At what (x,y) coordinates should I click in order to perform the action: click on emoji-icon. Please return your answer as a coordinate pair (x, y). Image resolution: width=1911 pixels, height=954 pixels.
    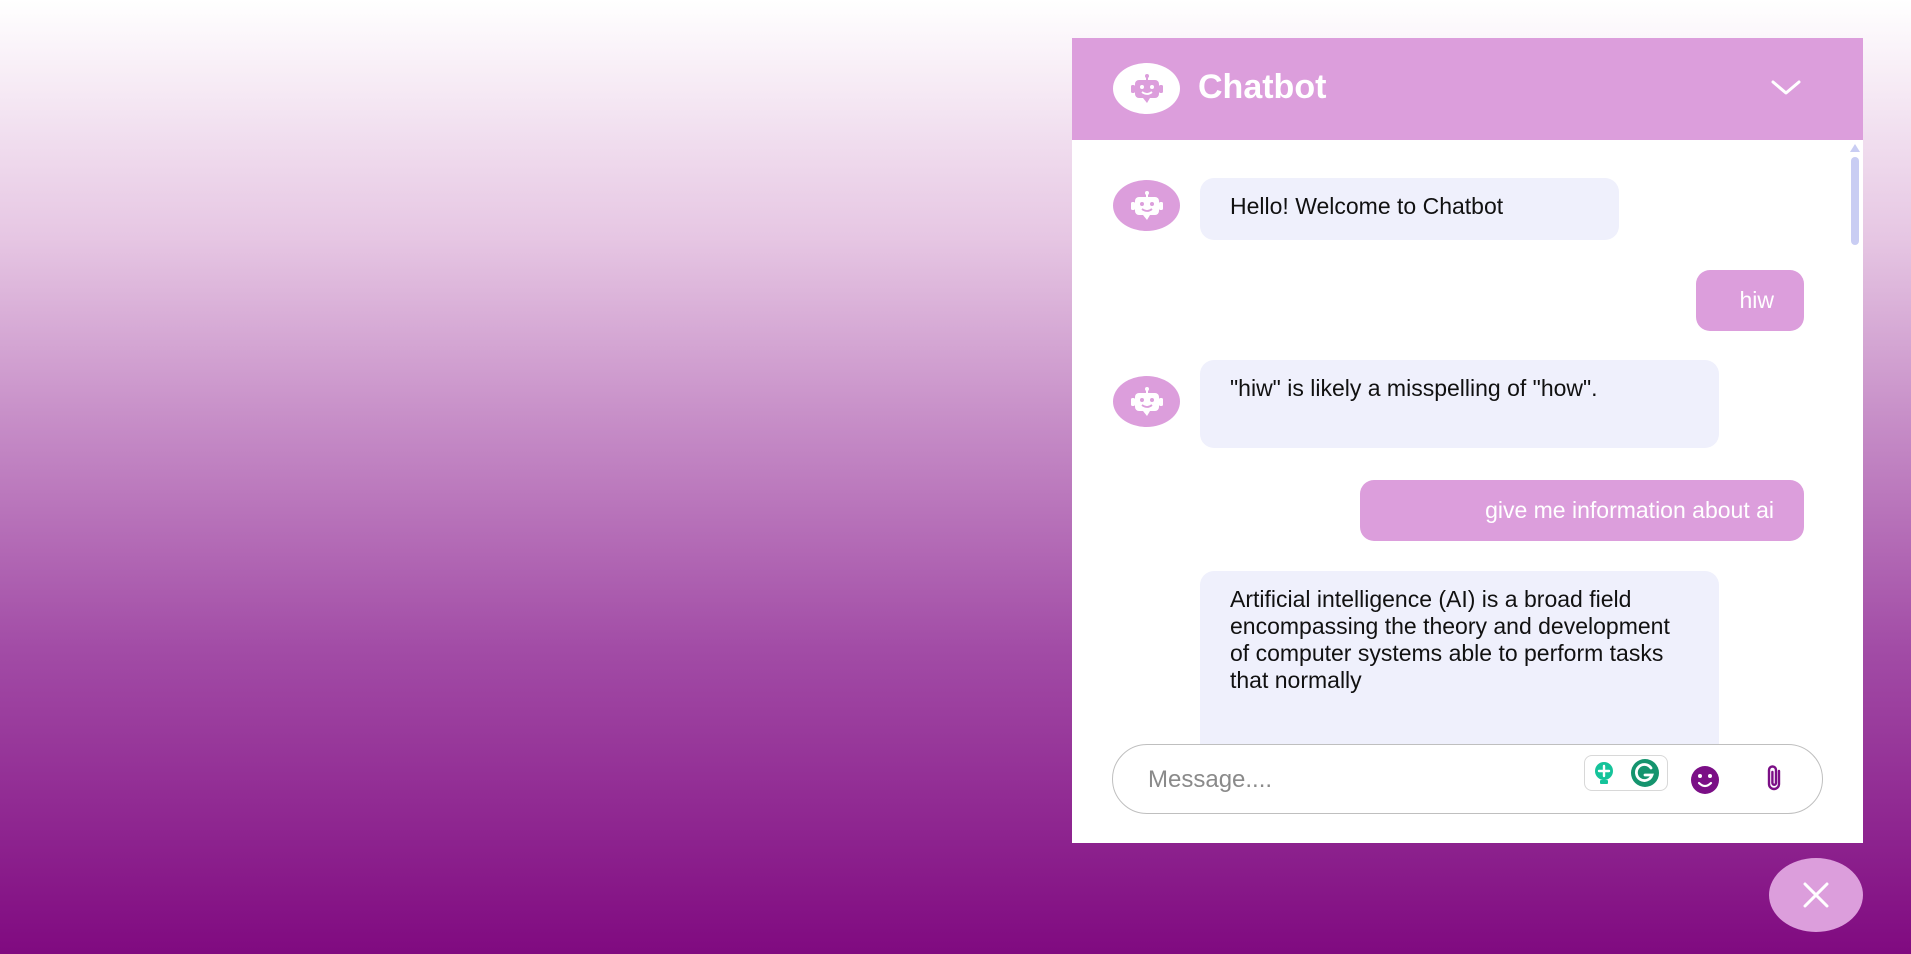
    Looking at the image, I should click on (1705, 780).